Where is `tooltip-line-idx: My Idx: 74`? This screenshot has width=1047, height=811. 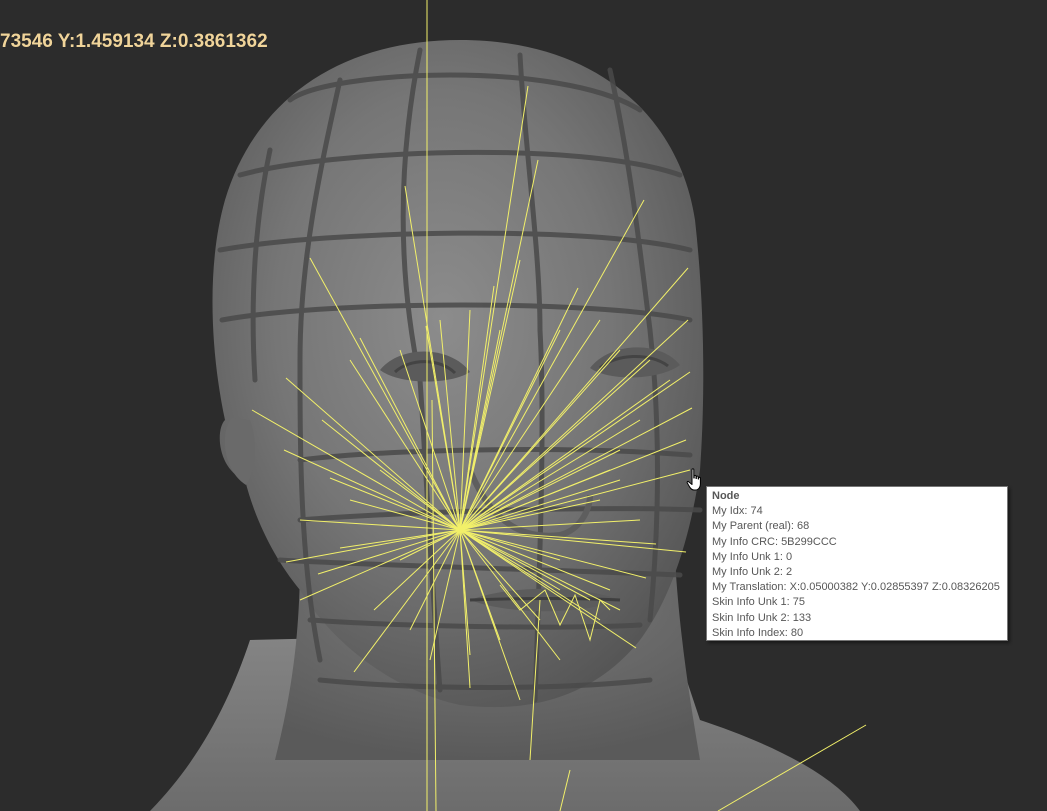
tooltip-line-idx: My Idx: 74 is located at coordinates (737, 511).